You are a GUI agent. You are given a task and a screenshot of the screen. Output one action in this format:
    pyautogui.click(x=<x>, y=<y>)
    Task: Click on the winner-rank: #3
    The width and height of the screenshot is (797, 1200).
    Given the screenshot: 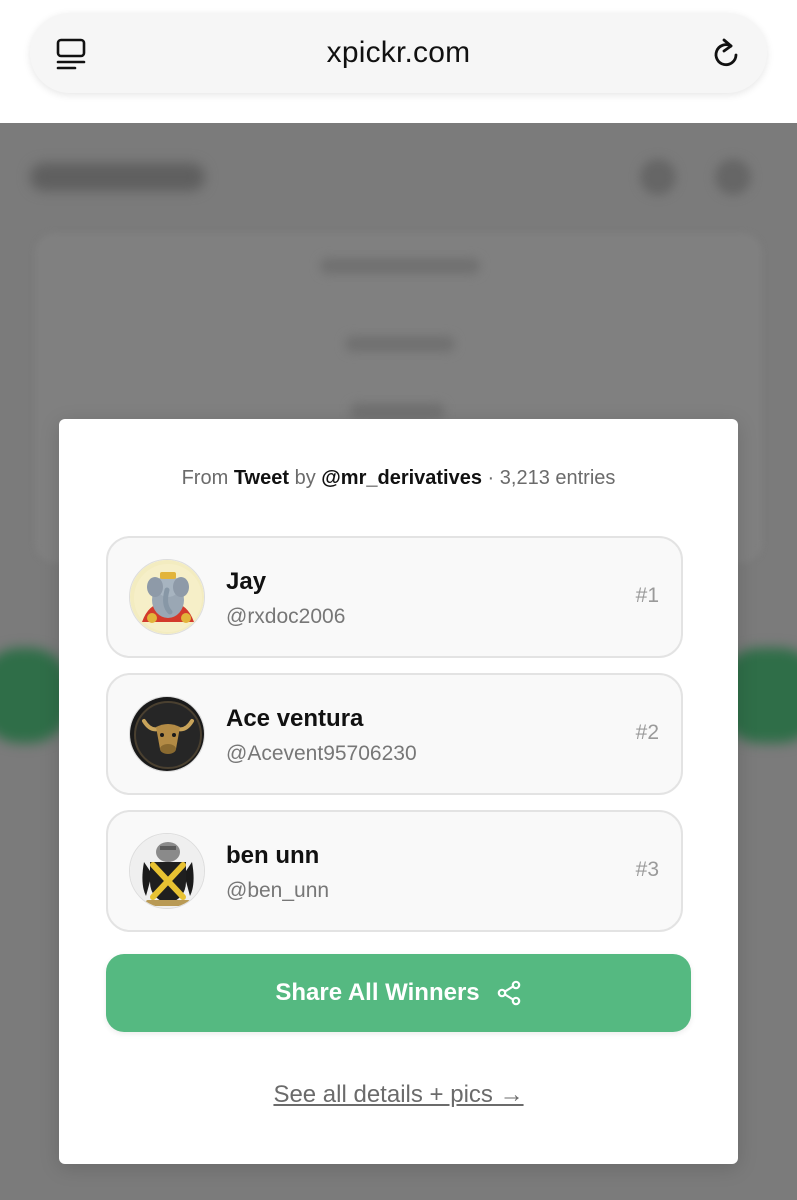 What is the action you would take?
    pyautogui.click(x=647, y=869)
    